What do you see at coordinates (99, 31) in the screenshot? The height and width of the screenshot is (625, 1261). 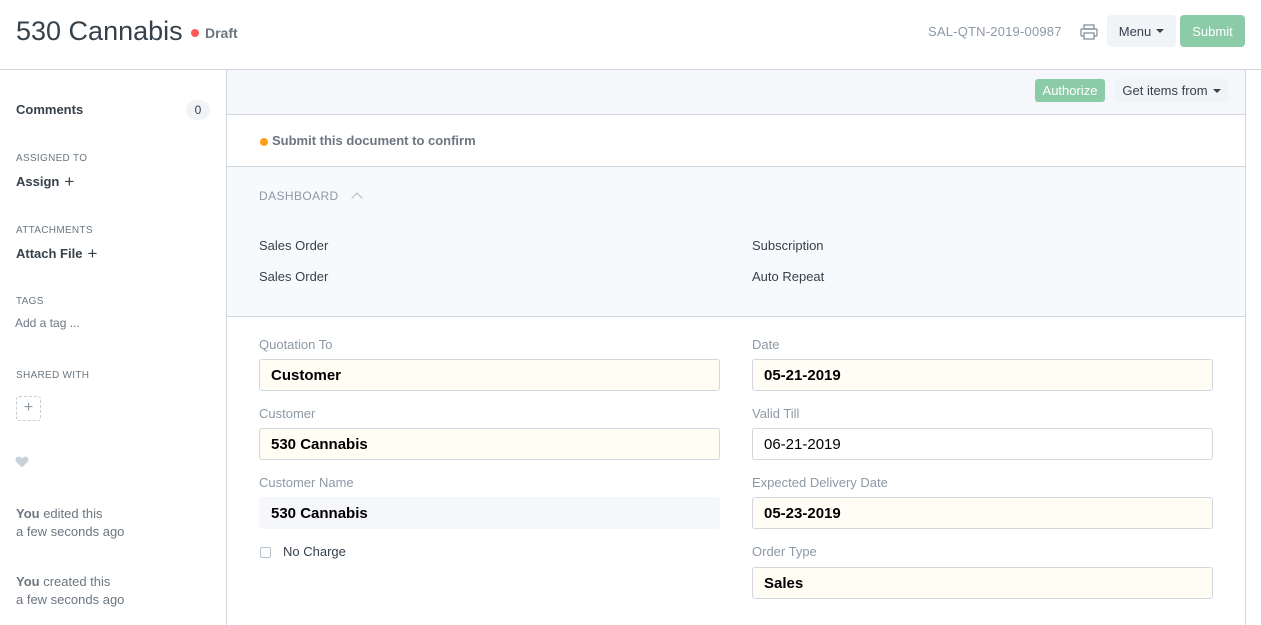 I see `page-title: 530 Cannabis` at bounding box center [99, 31].